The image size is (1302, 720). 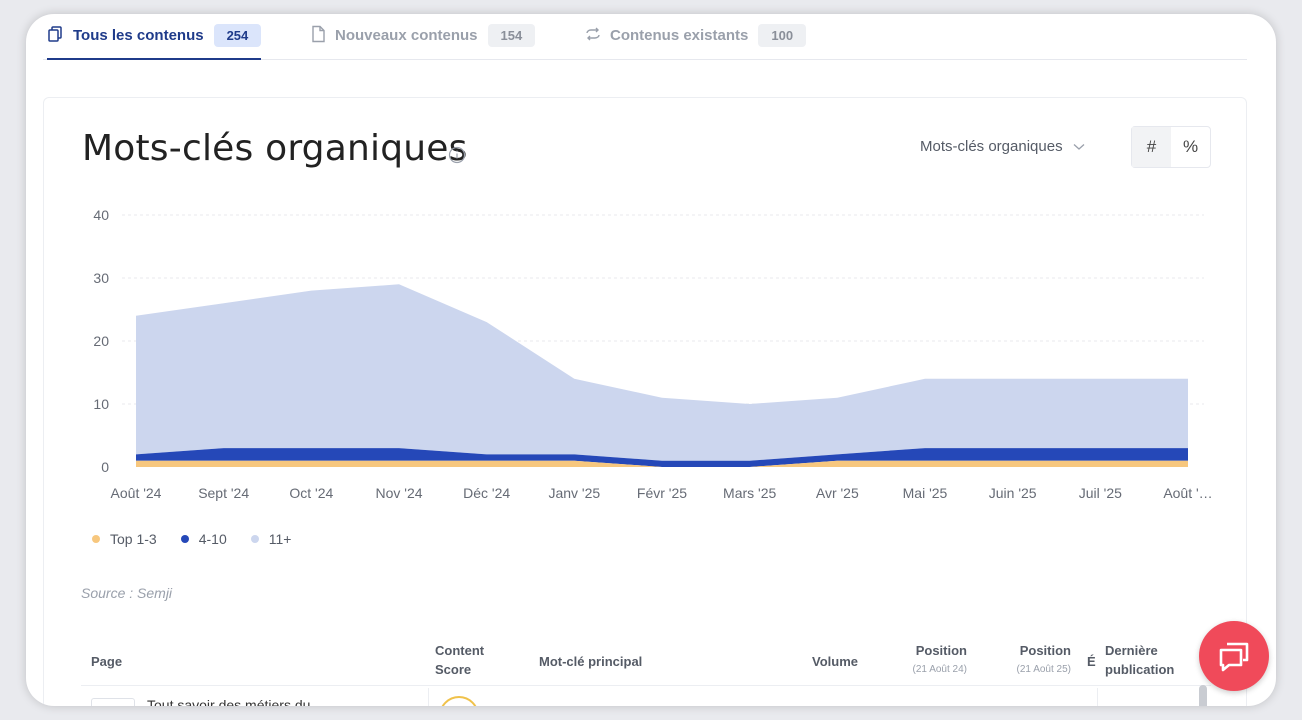 What do you see at coordinates (223, 493) in the screenshot?
I see `x-tick-label: Sept '24` at bounding box center [223, 493].